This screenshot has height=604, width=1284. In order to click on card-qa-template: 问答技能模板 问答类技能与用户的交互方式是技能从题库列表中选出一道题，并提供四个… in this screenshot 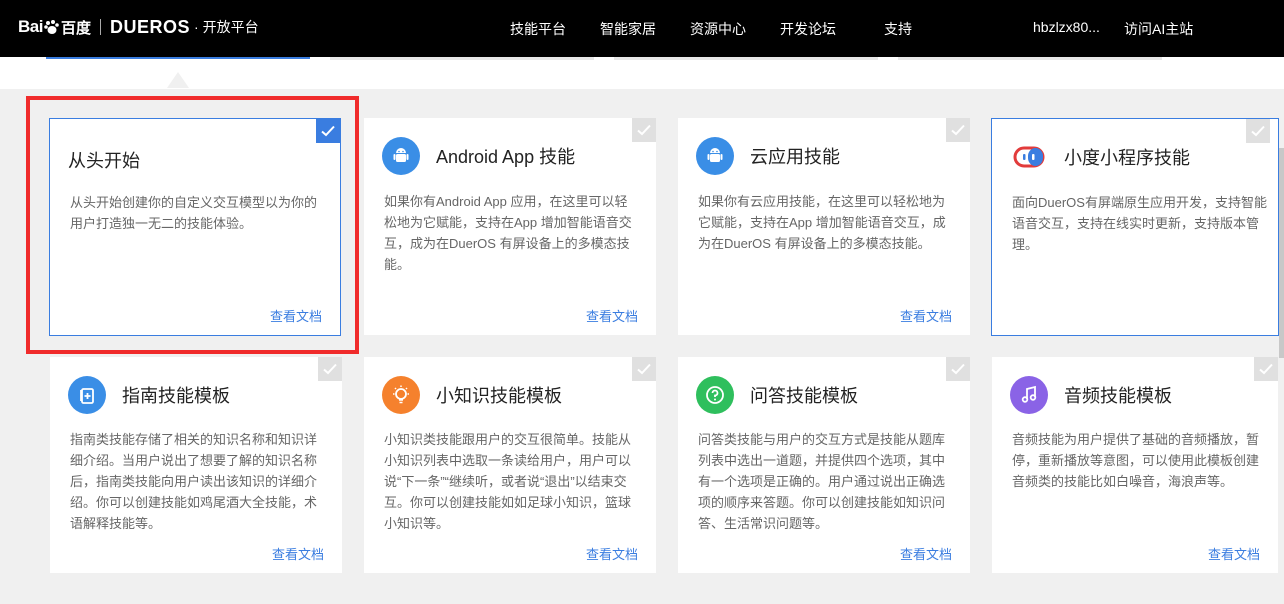, I will do `click(824, 465)`.